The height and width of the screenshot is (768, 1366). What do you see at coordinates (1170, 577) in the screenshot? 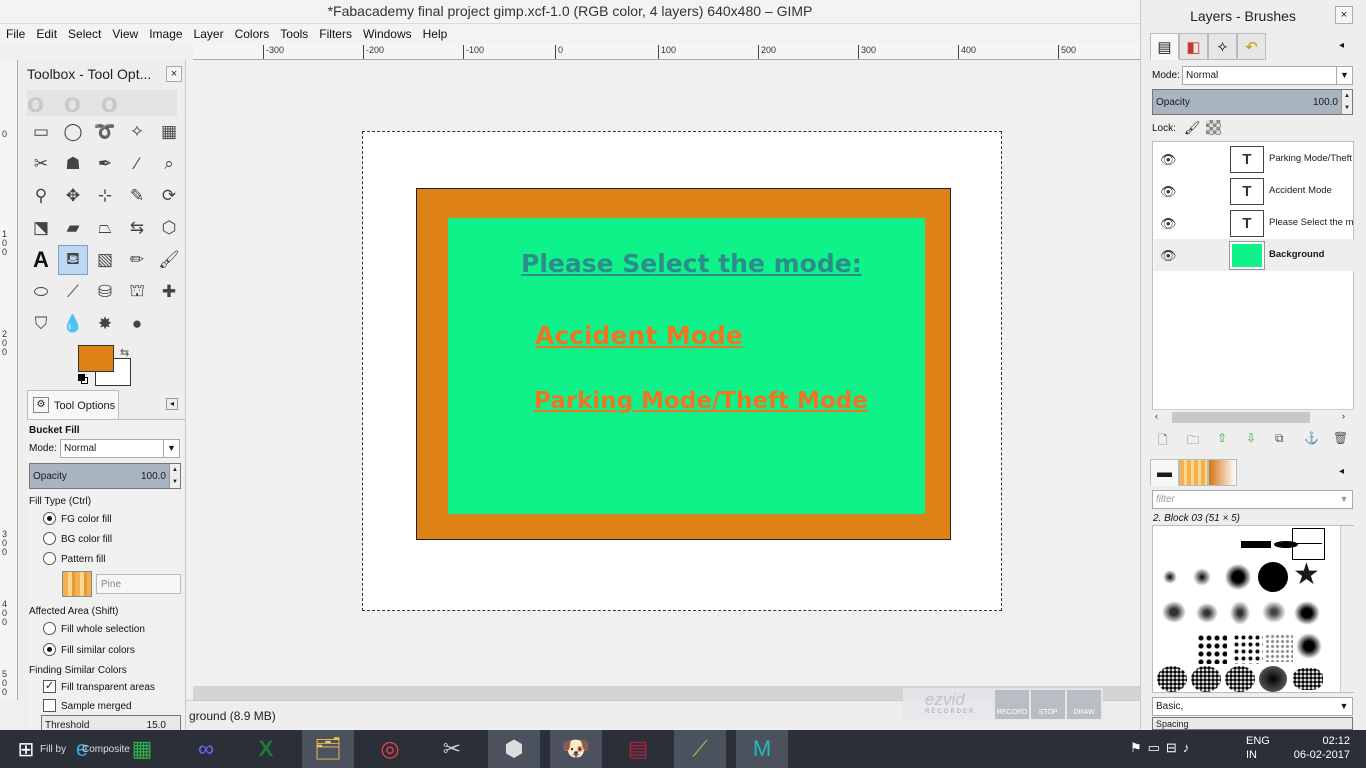
I see `brush-fuzzy-small` at bounding box center [1170, 577].